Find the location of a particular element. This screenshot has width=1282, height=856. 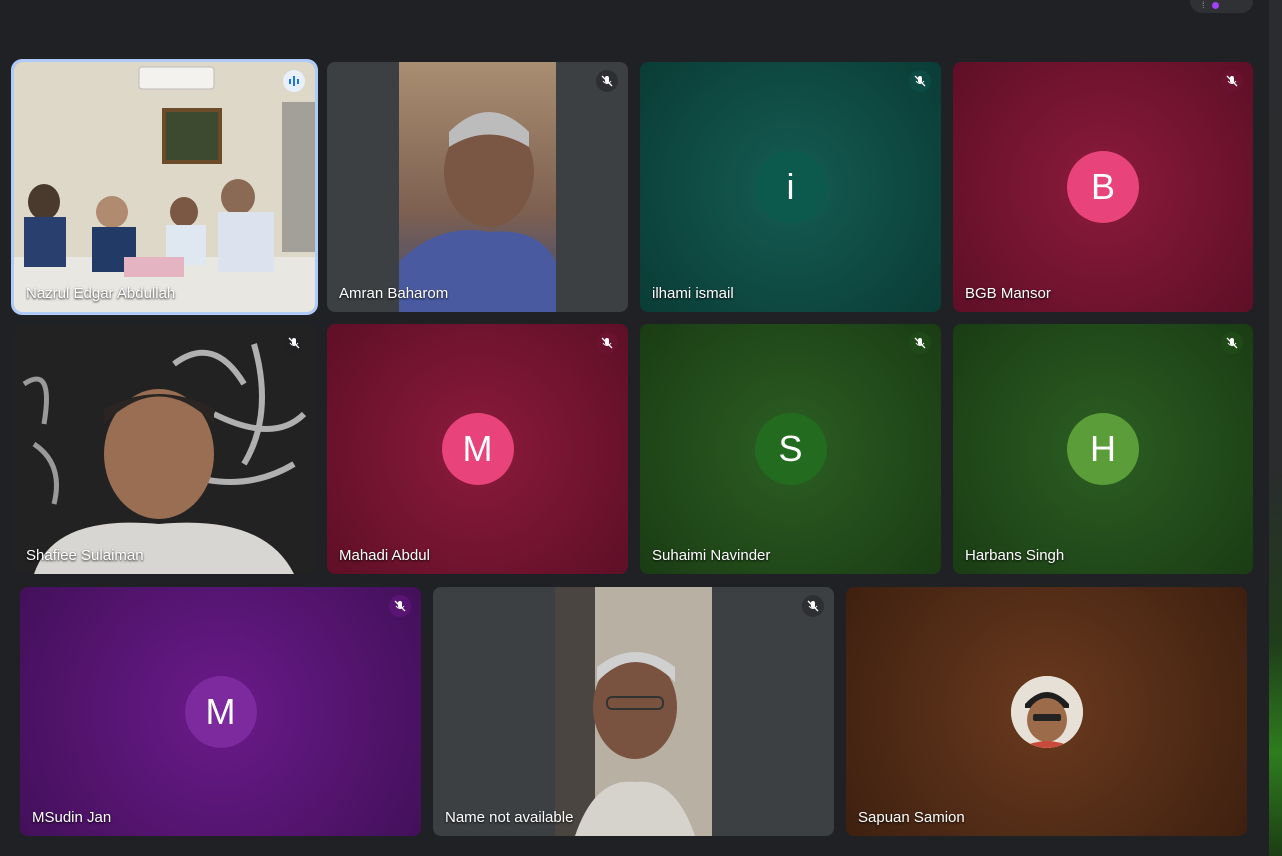

avatar: S is located at coordinates (790, 449).